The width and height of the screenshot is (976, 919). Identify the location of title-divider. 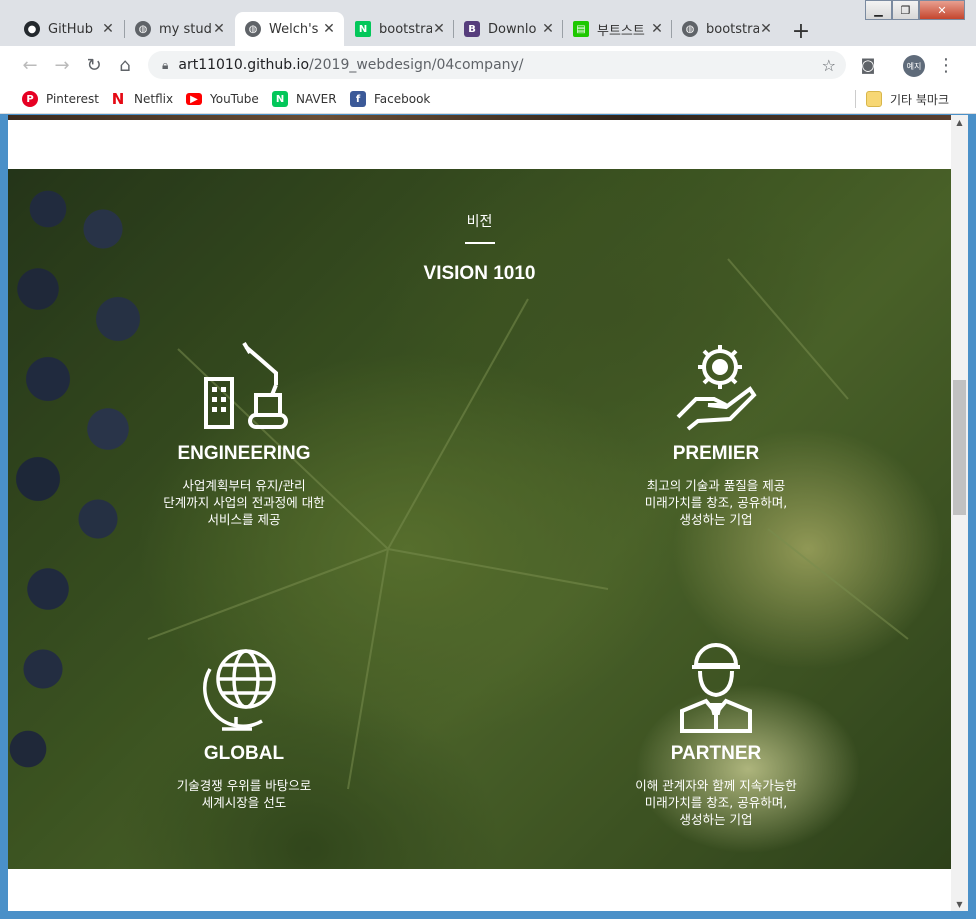
(480, 243).